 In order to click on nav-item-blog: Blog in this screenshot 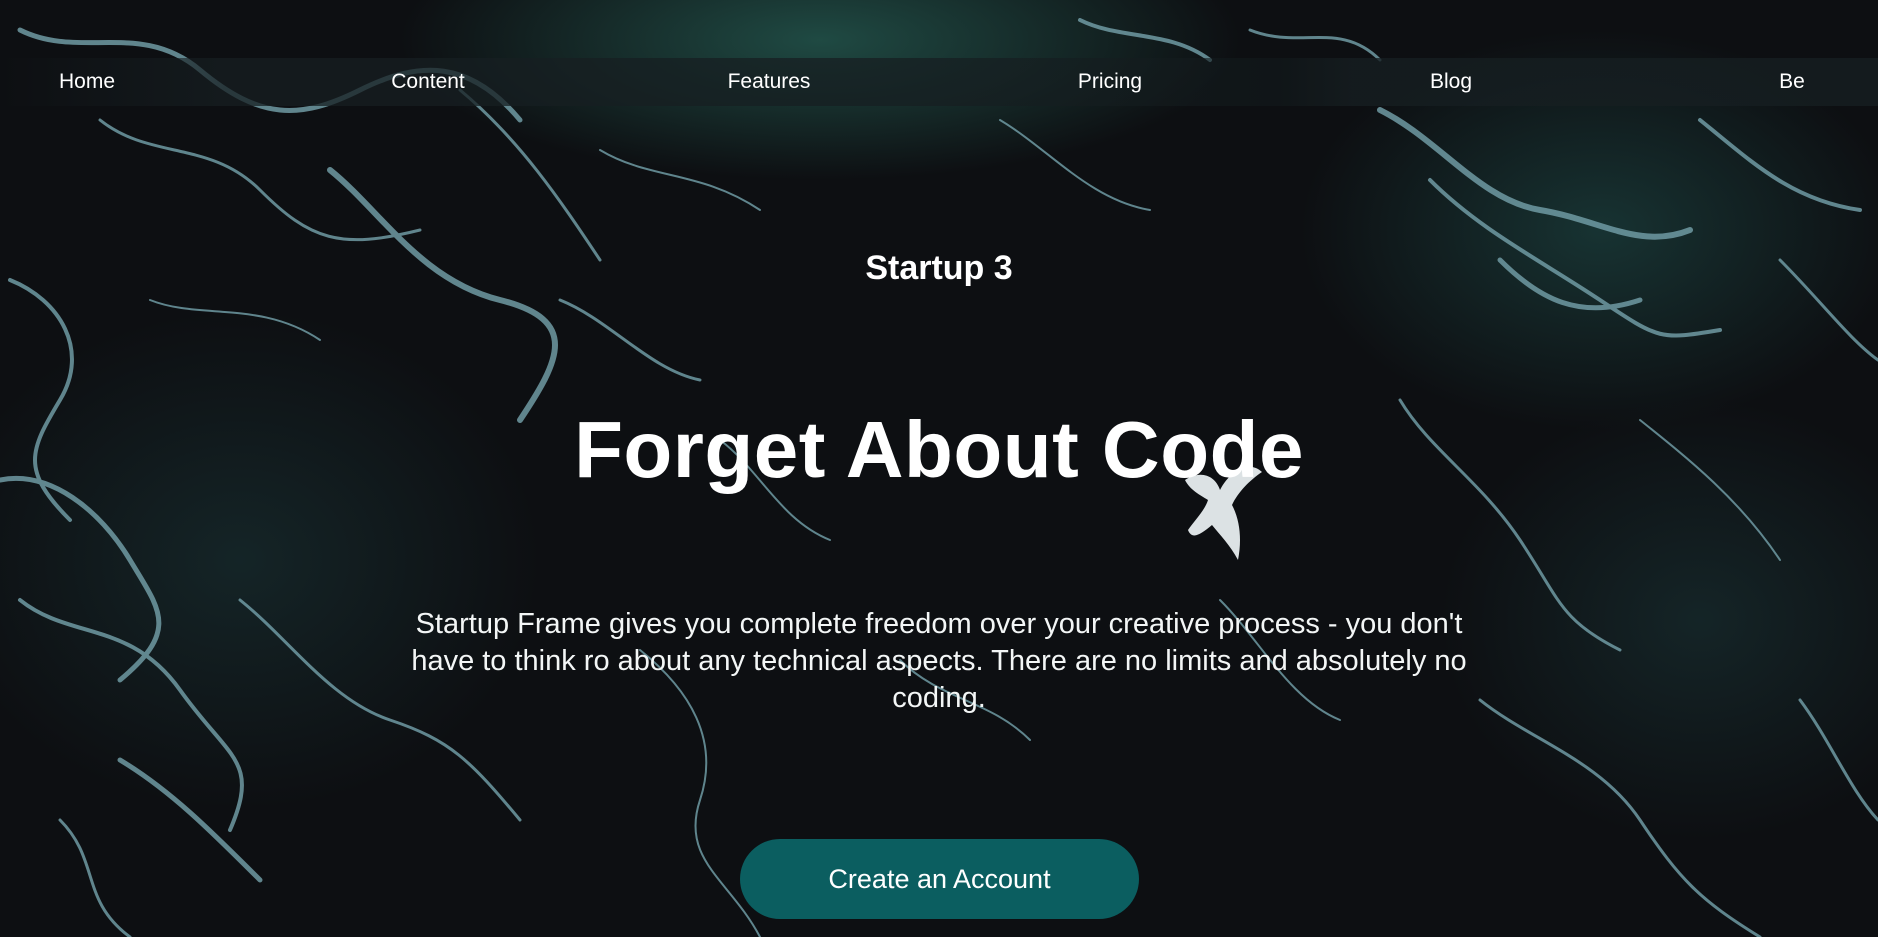, I will do `click(1451, 82)`.